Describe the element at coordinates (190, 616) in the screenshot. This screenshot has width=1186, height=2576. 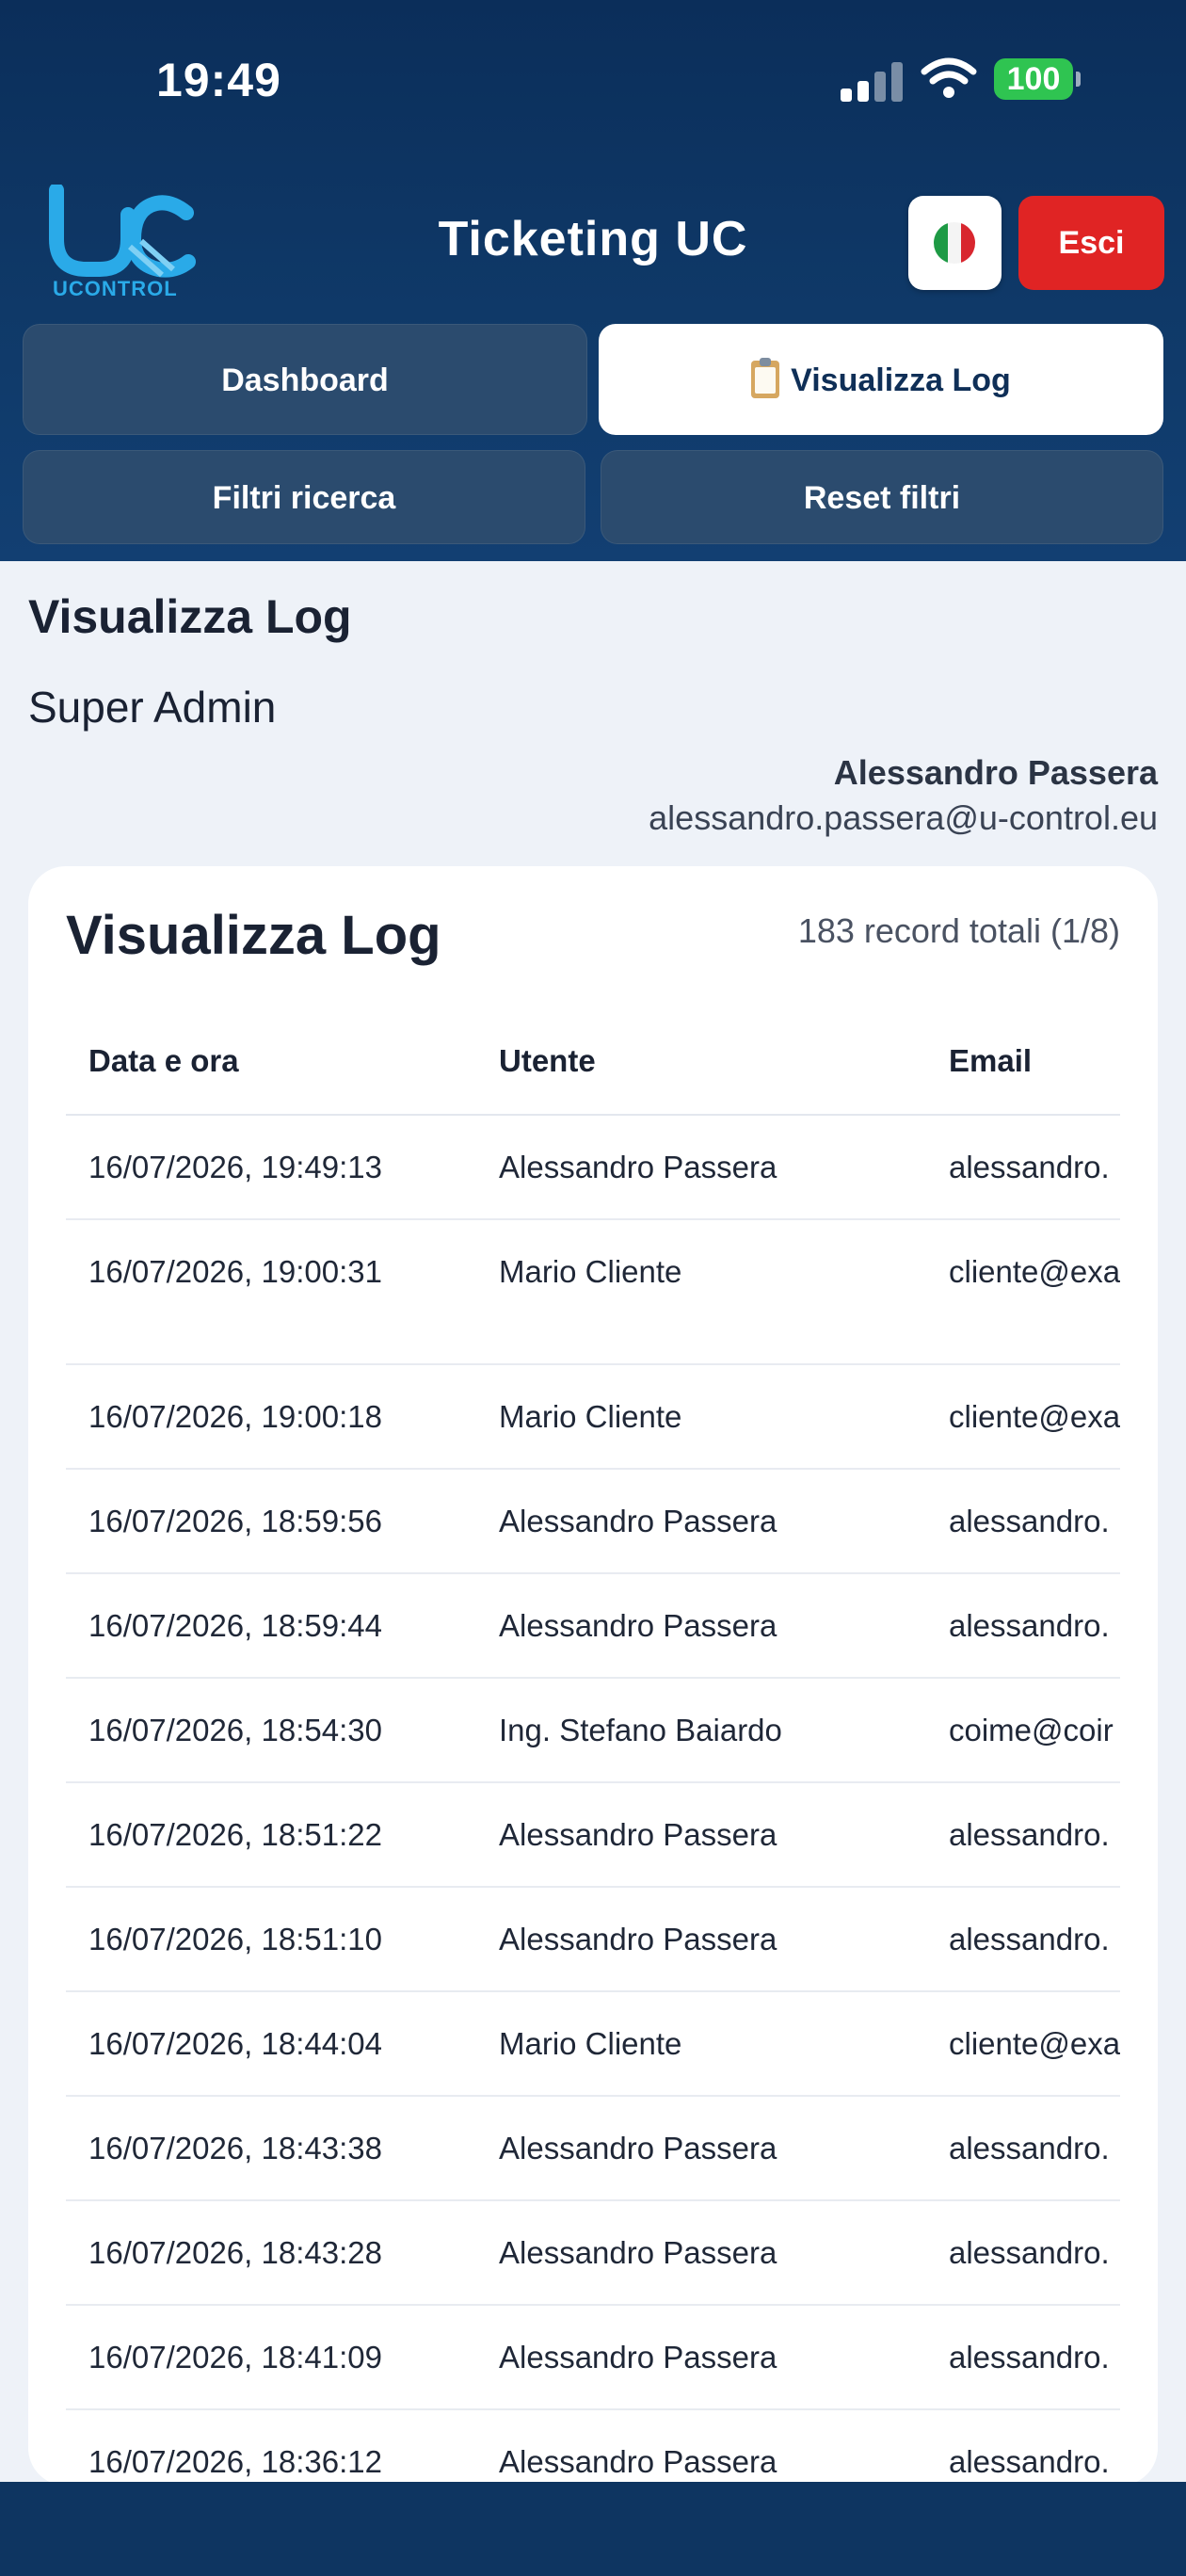
I see `page-title: Visualizza Log` at that location.